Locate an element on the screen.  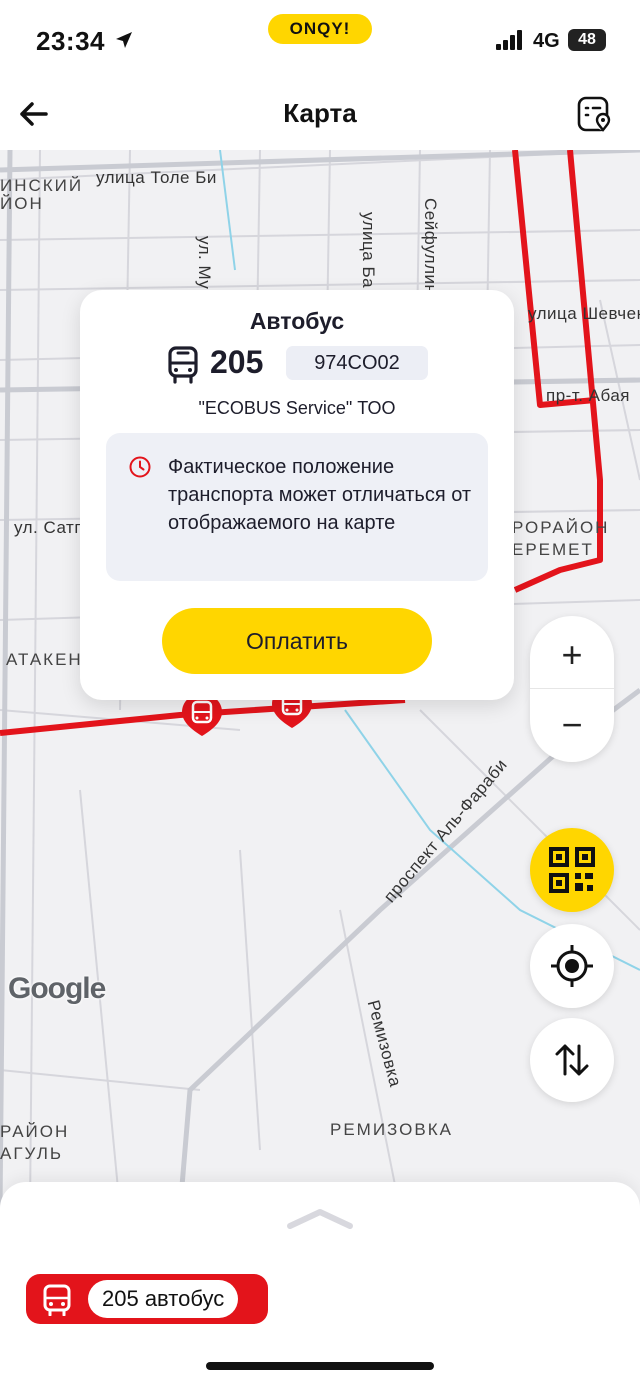
street-label: Сейфуллина is located at coordinates (430, 251).